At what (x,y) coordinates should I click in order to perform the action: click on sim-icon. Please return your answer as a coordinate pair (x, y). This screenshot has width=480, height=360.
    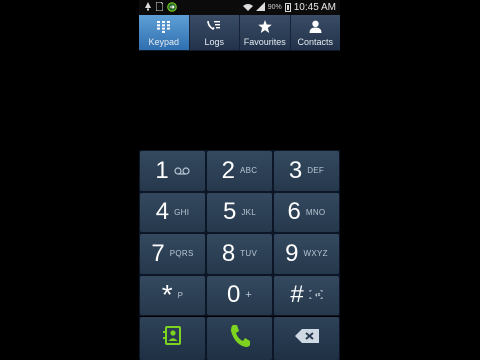
    Looking at the image, I should click on (159, 7).